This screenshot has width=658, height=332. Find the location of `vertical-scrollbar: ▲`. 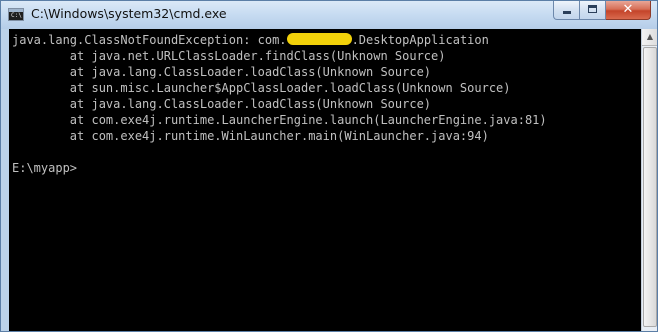

vertical-scrollbar: ▲ is located at coordinates (649, 180).